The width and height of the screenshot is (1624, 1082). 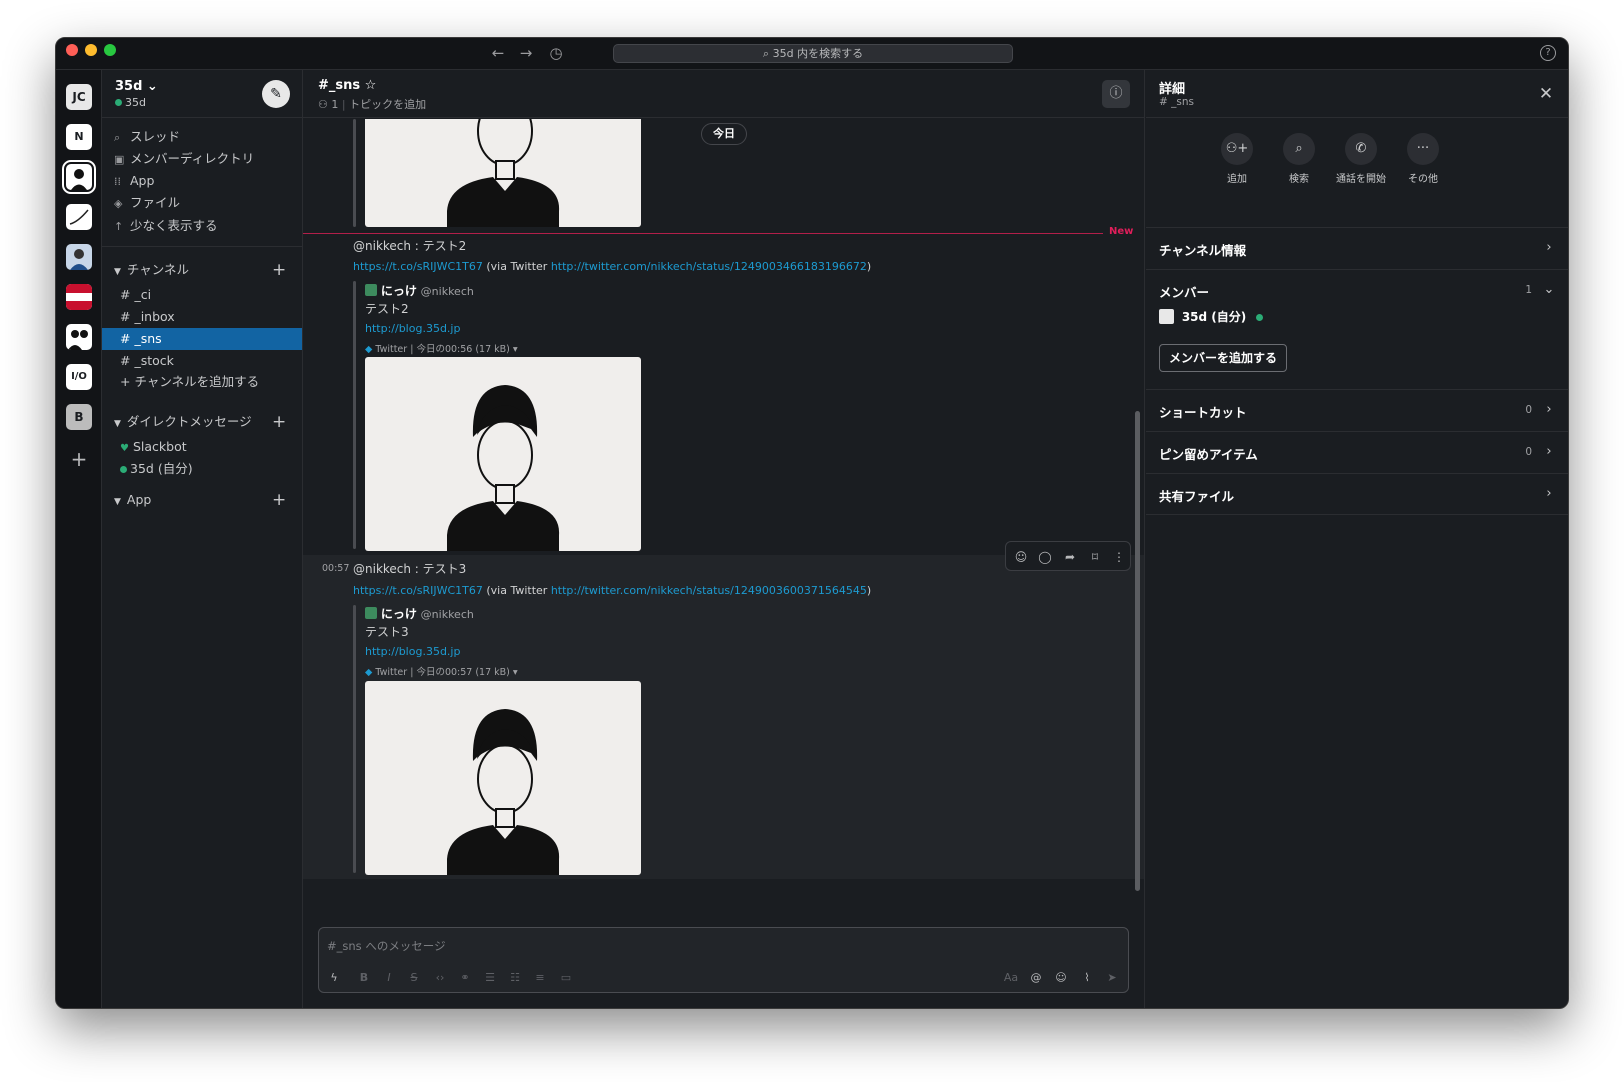 What do you see at coordinates (1184, 291) in the screenshot?
I see `row-label: メンバー` at bounding box center [1184, 291].